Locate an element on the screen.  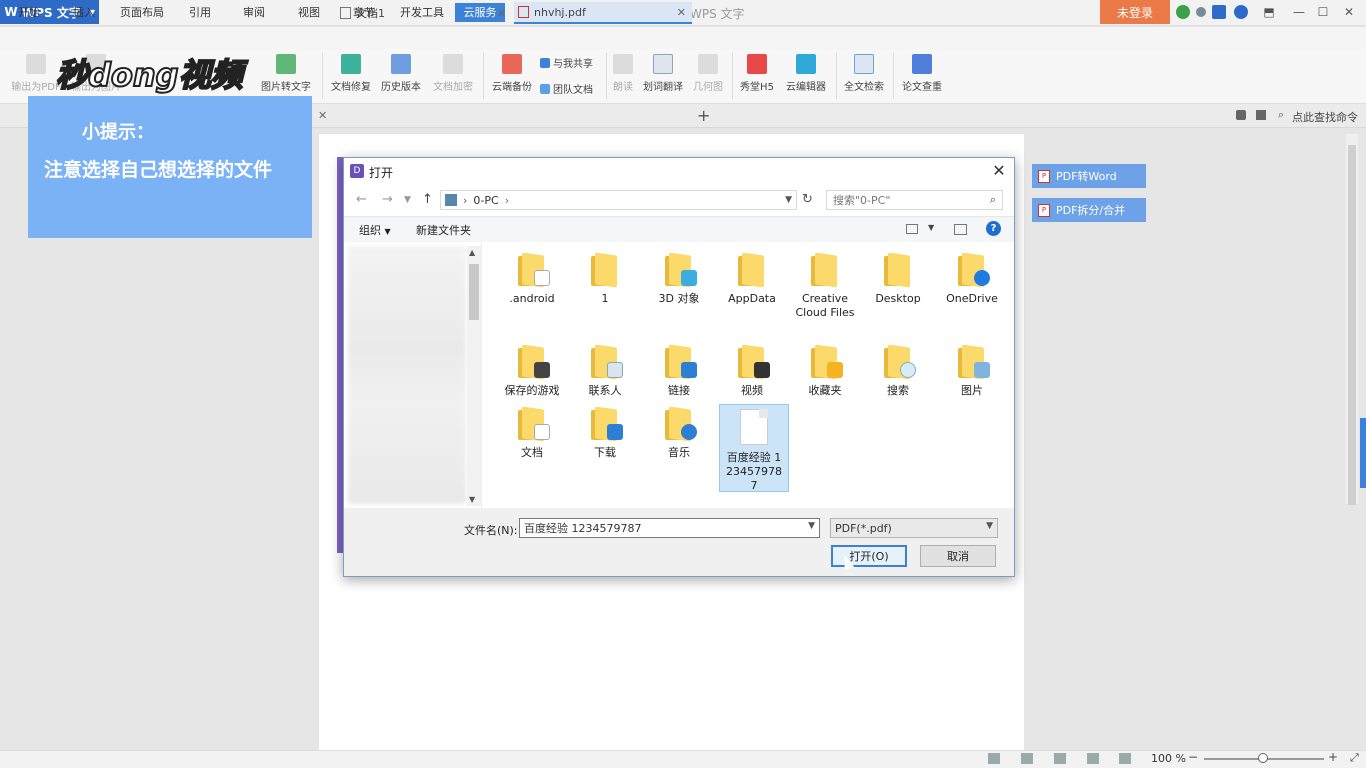
reading-view-icon is located at coordinates (1093, 758).